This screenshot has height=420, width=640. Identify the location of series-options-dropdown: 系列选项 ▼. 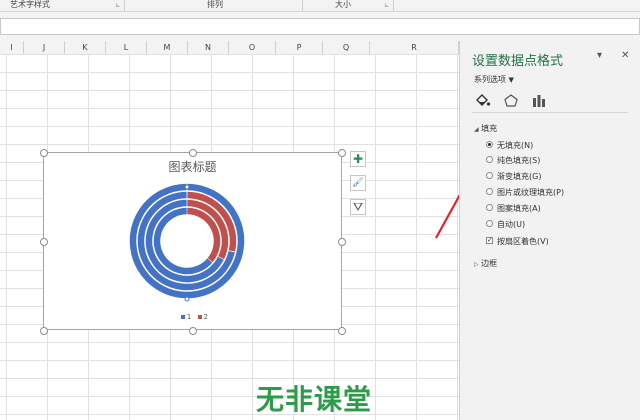
(494, 79).